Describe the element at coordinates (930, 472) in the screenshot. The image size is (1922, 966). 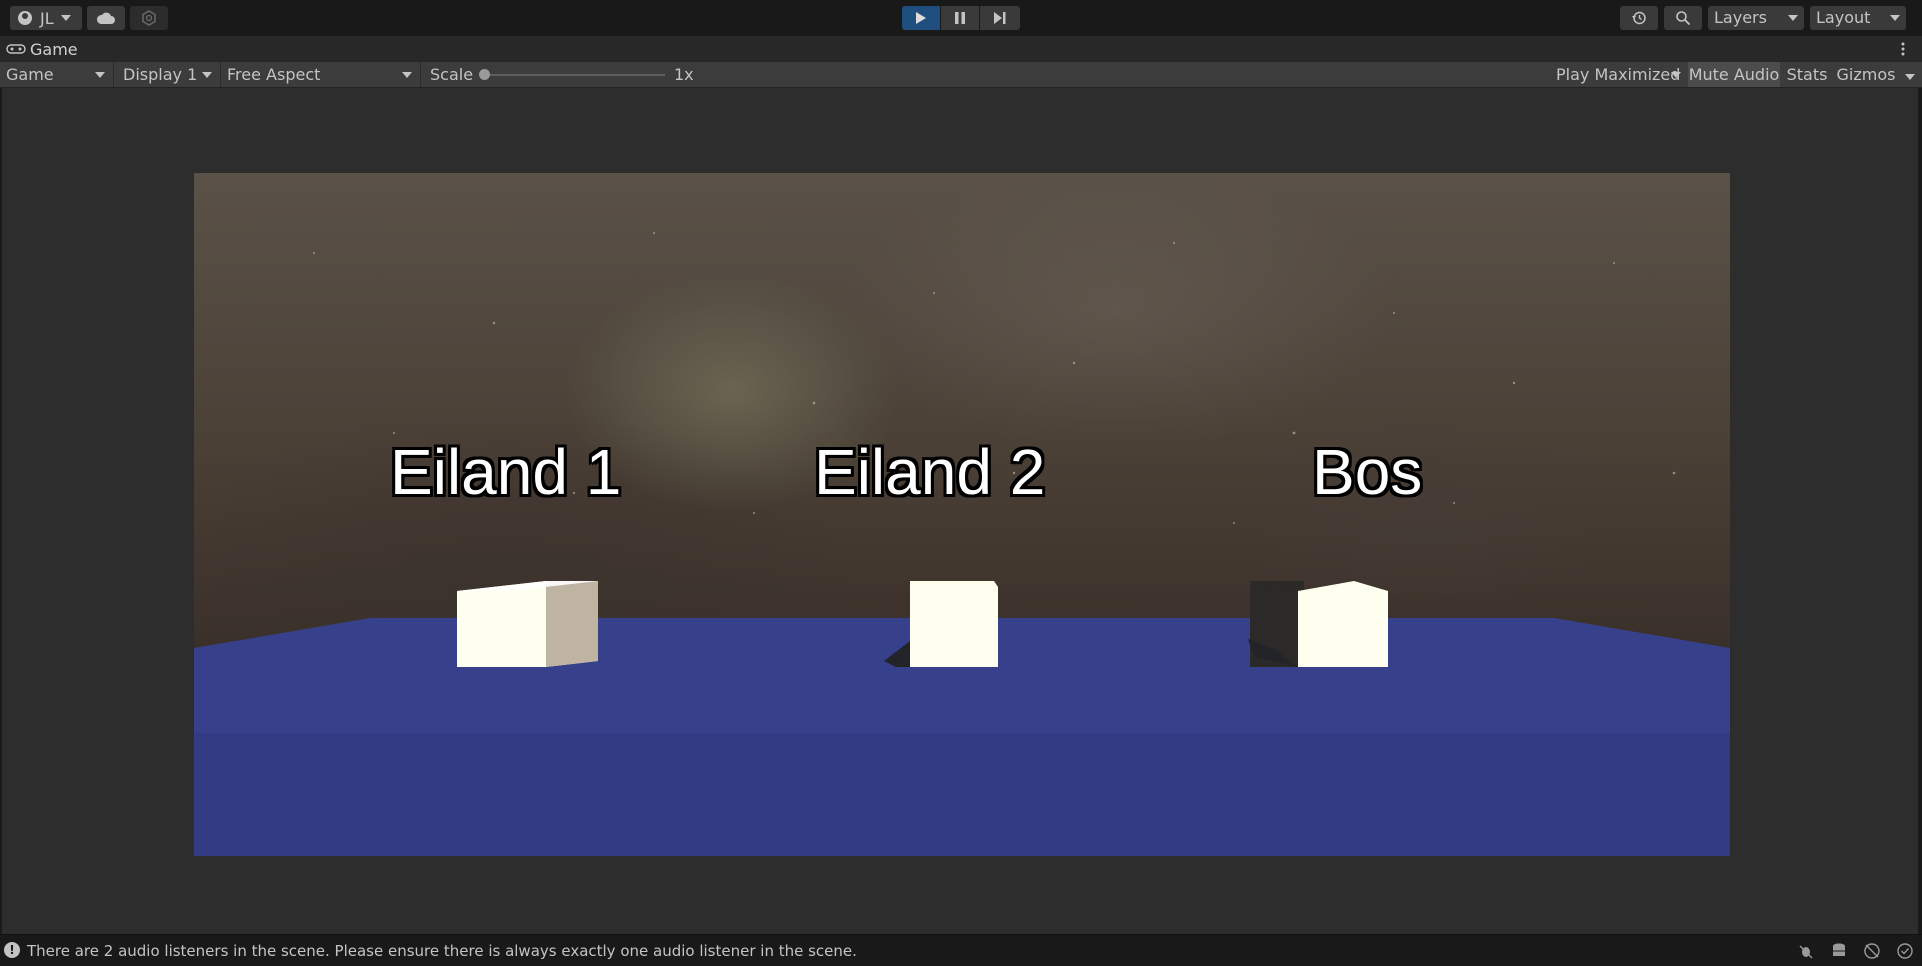
I see `island-label-2: Eiland 2` at that location.